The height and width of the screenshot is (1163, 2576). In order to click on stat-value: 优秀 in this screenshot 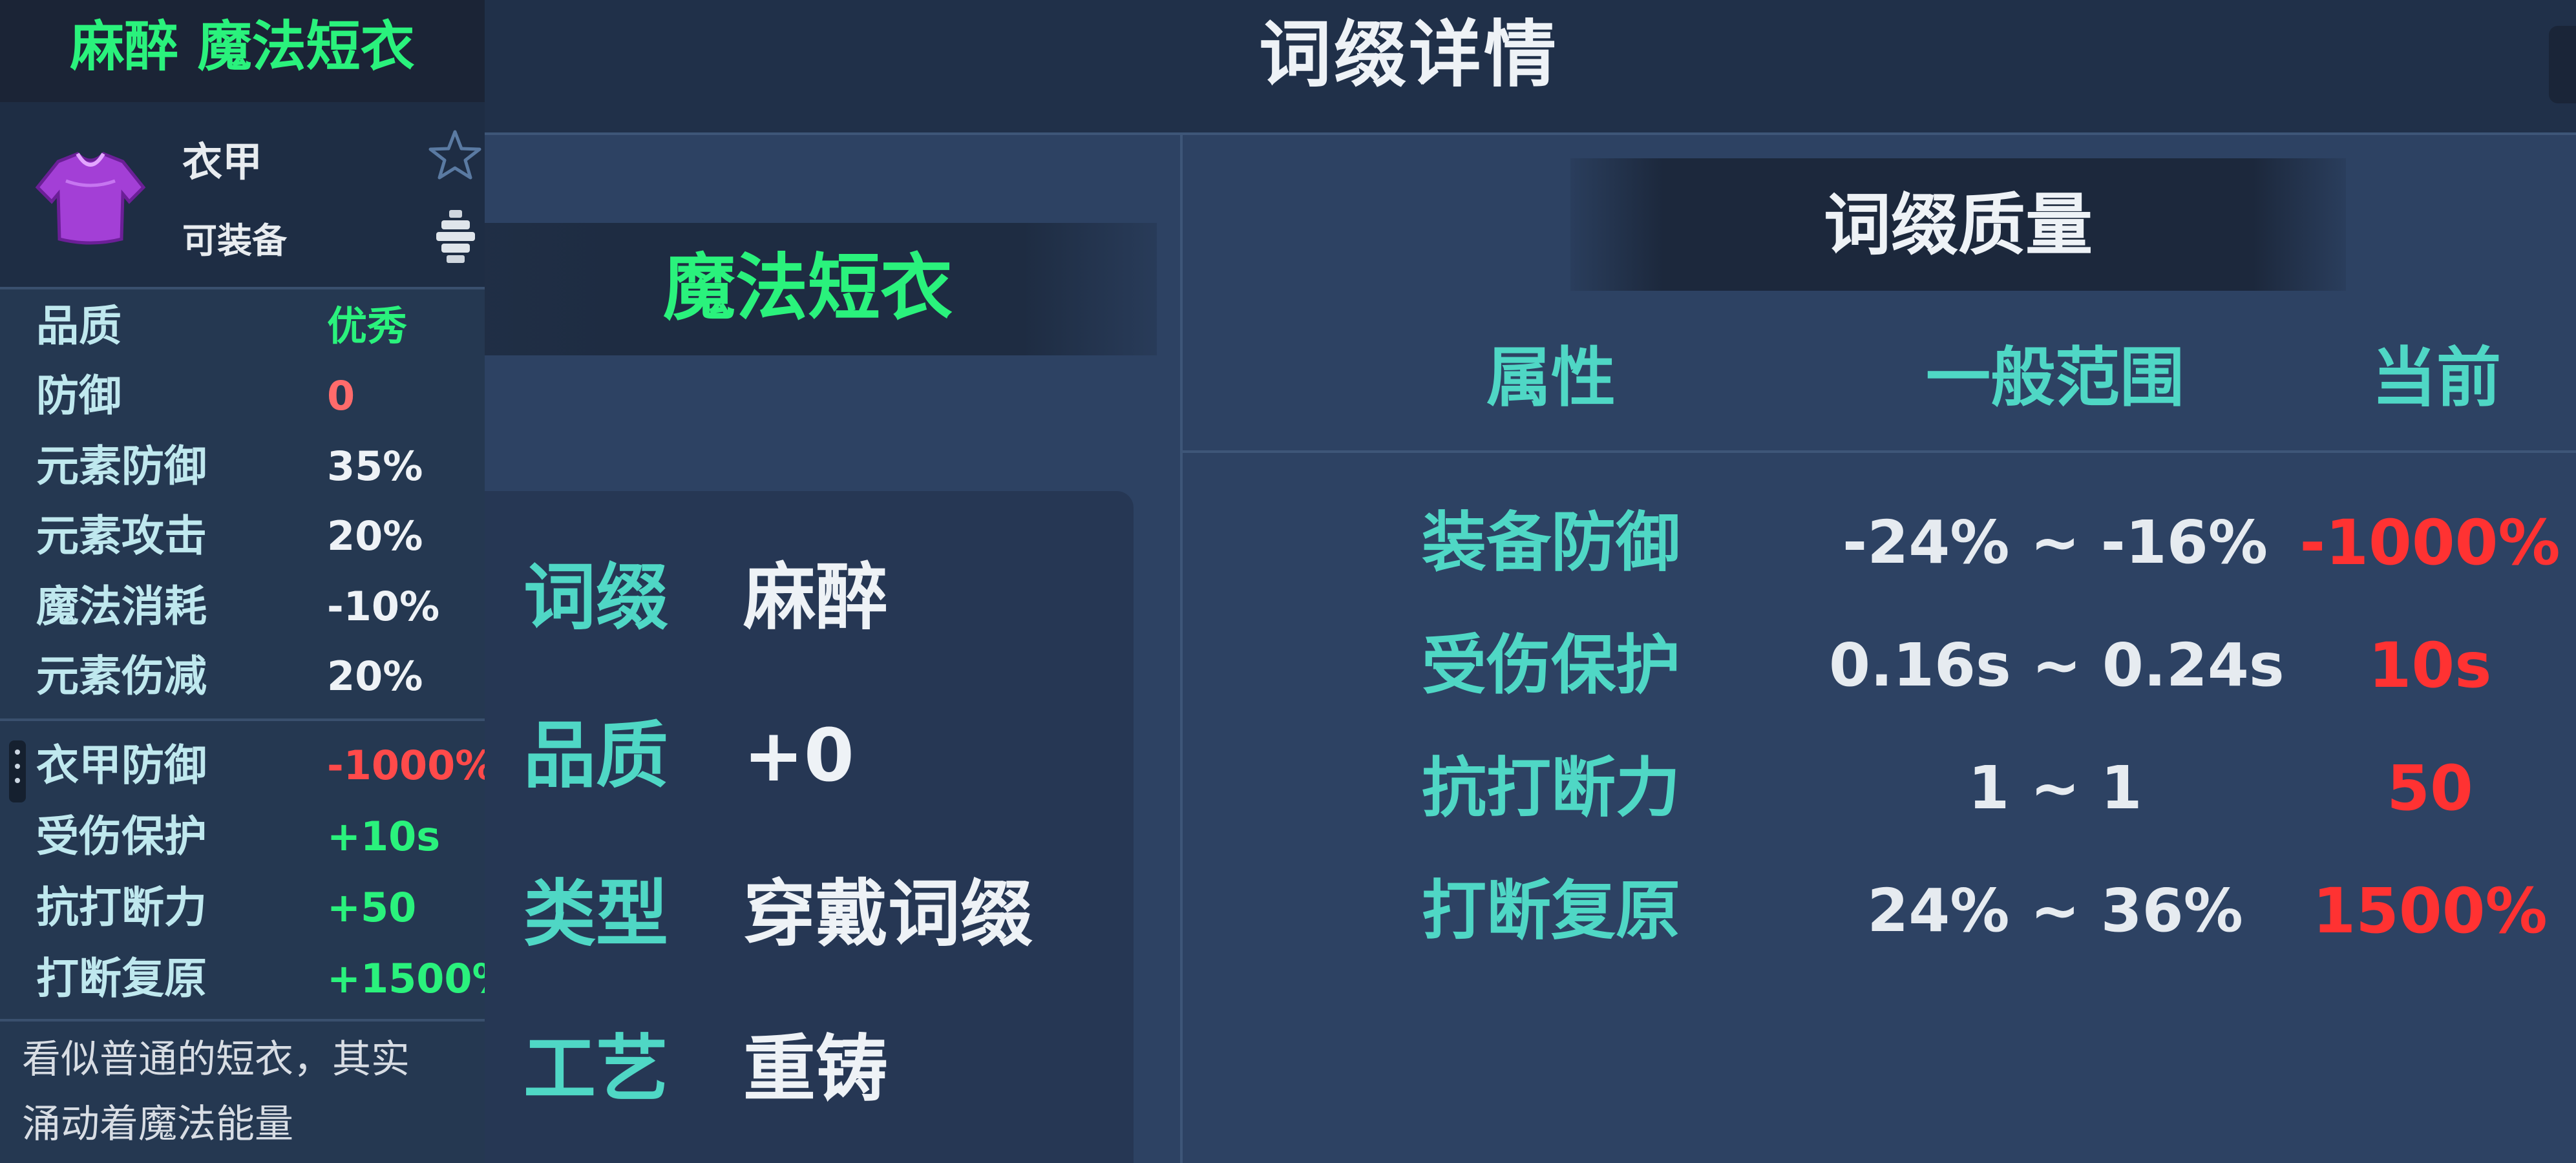, I will do `click(367, 326)`.